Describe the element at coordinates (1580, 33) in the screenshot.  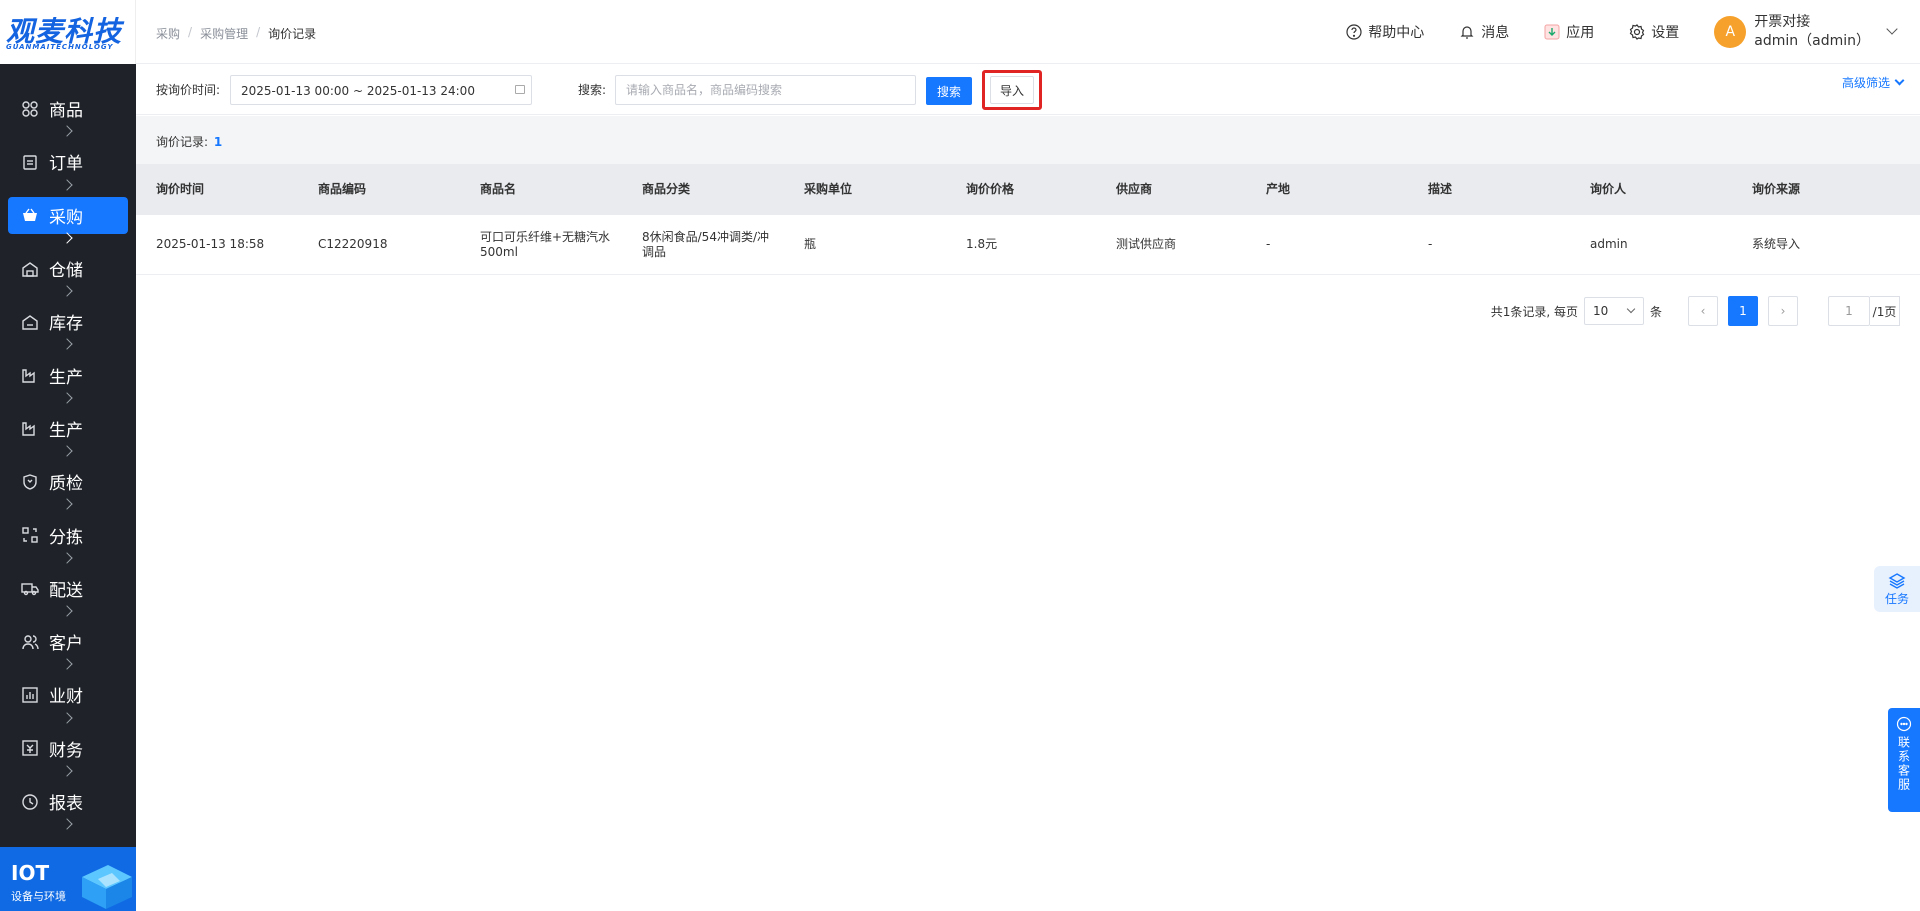
I see `apps-label: 应用` at that location.